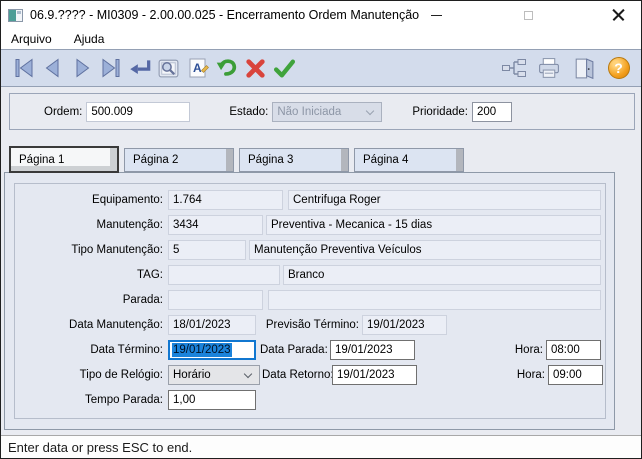 The height and width of the screenshot is (459, 642). I want to click on minimize-button, so click(436, 15).